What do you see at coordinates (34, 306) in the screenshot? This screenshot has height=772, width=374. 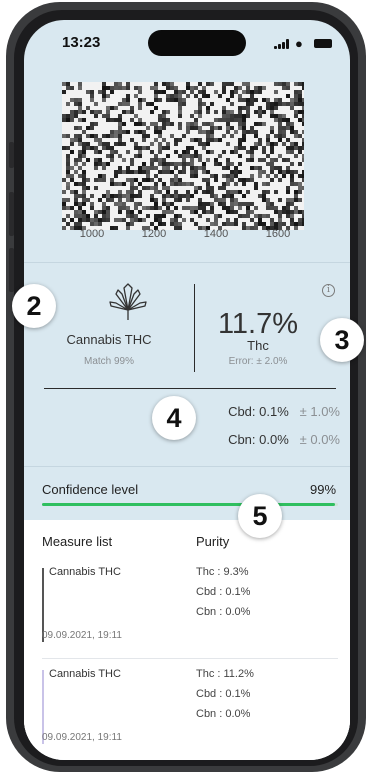 I see `callout-2: 2` at bounding box center [34, 306].